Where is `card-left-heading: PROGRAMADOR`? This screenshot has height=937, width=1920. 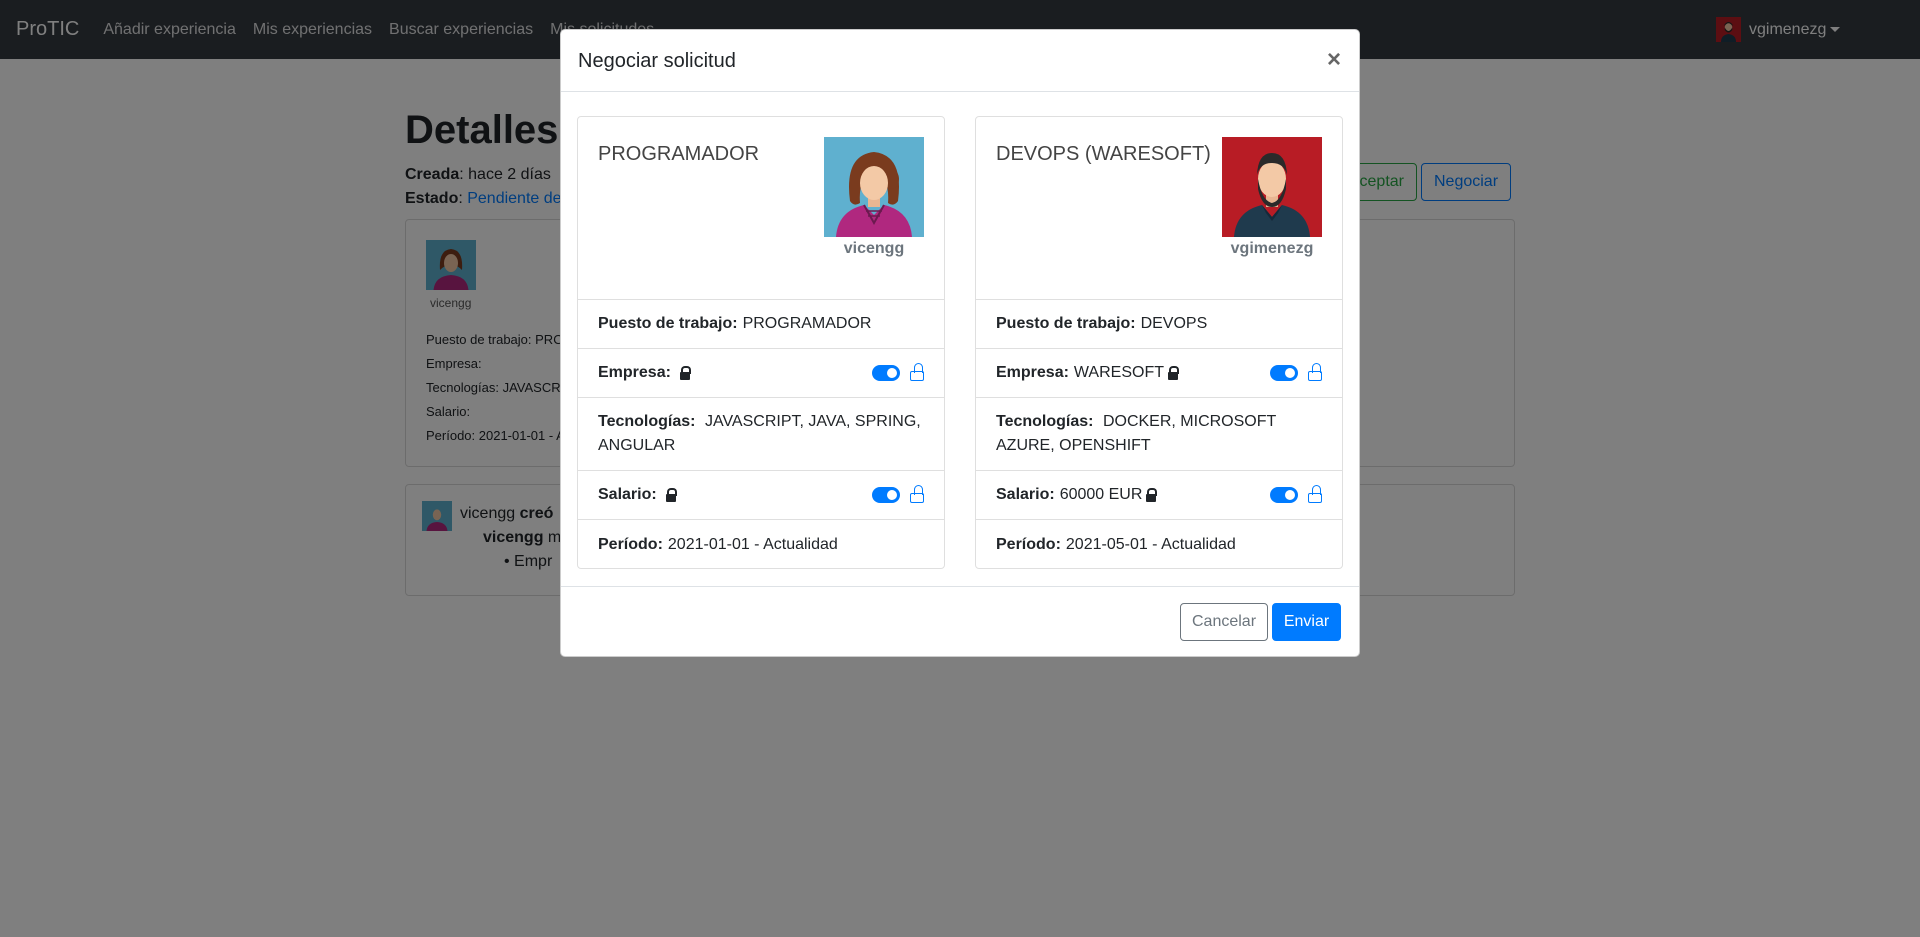 card-left-heading: PROGRAMADOR is located at coordinates (679, 154).